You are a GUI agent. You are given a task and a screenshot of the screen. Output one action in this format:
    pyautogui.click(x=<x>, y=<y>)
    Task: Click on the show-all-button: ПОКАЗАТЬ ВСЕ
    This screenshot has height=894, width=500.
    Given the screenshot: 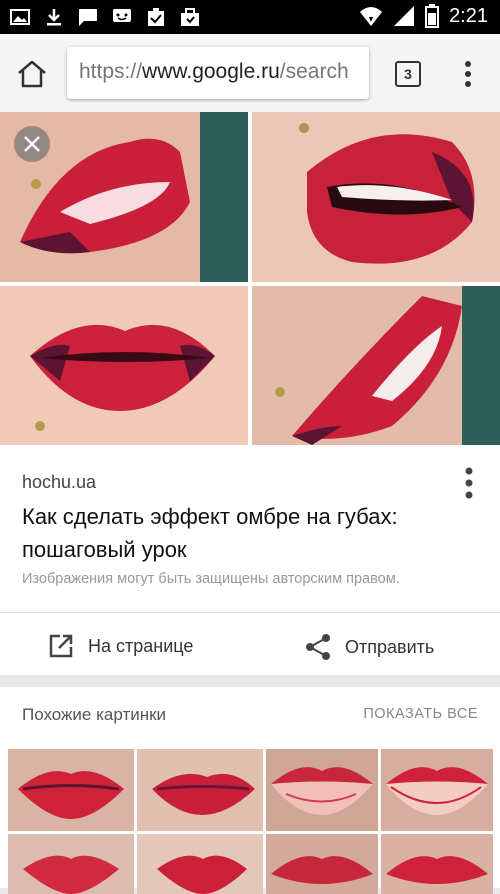 What is the action you would take?
    pyautogui.click(x=420, y=714)
    